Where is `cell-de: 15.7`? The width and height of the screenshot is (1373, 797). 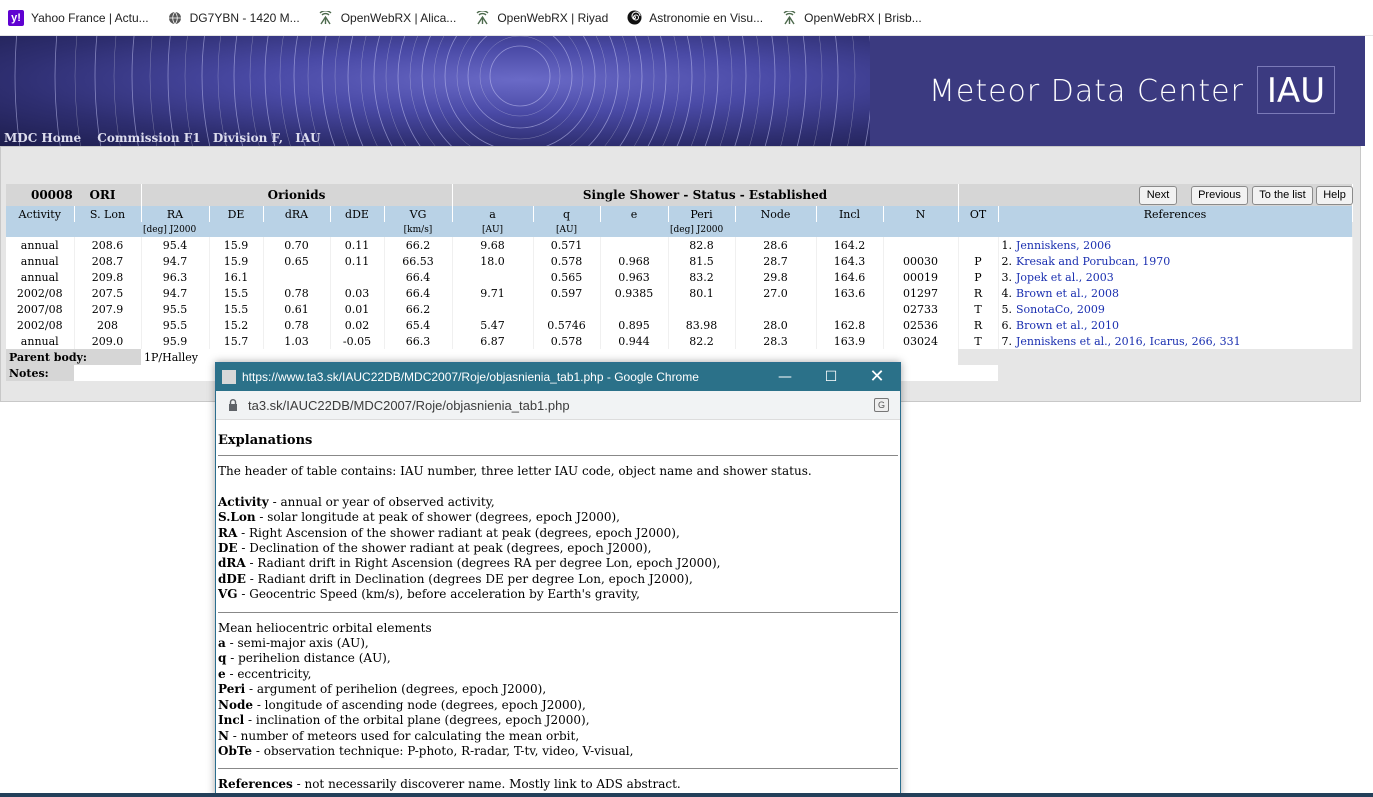 cell-de: 15.7 is located at coordinates (236, 341).